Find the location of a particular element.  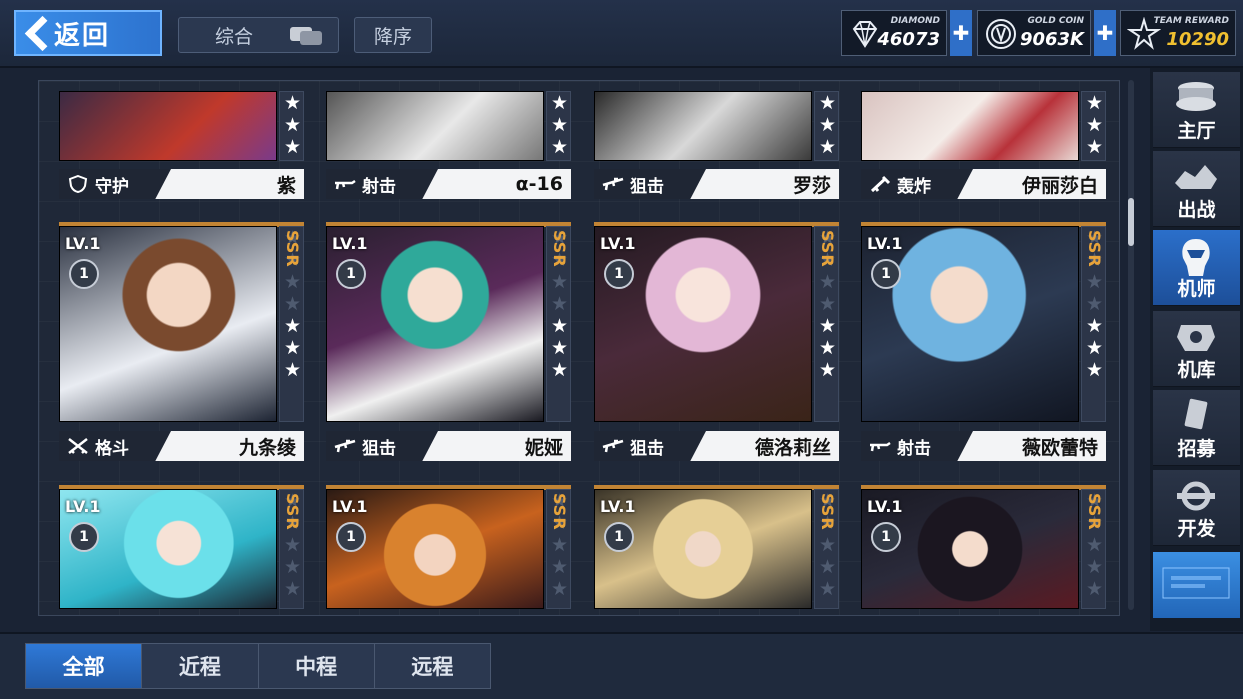

nav-pilot: 机师 is located at coordinates (1196, 268).